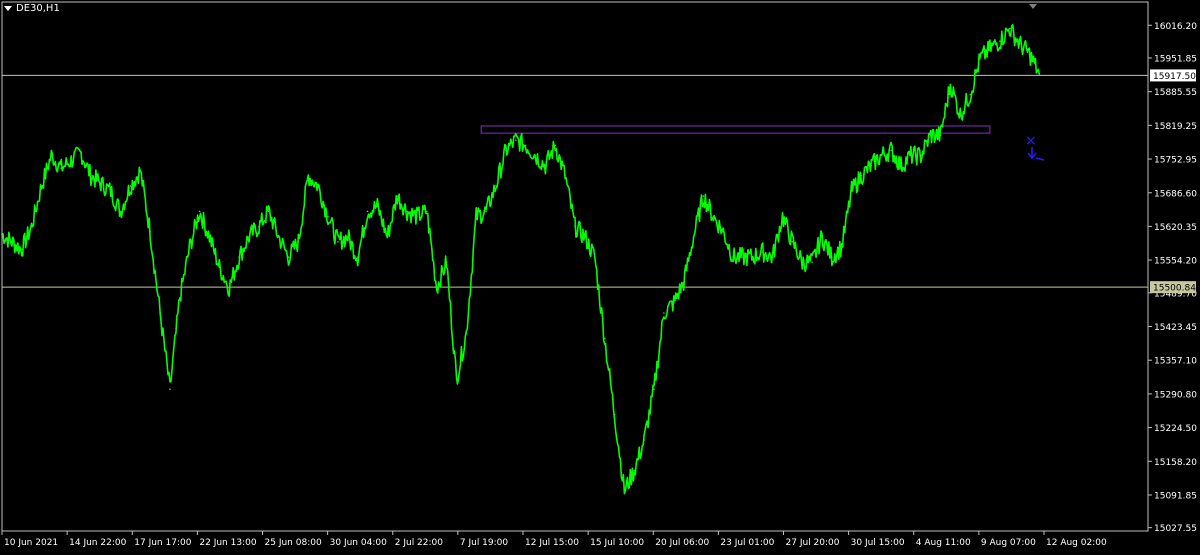  I want to click on x-tick-label: 22 Jun 13:00, so click(227, 543).